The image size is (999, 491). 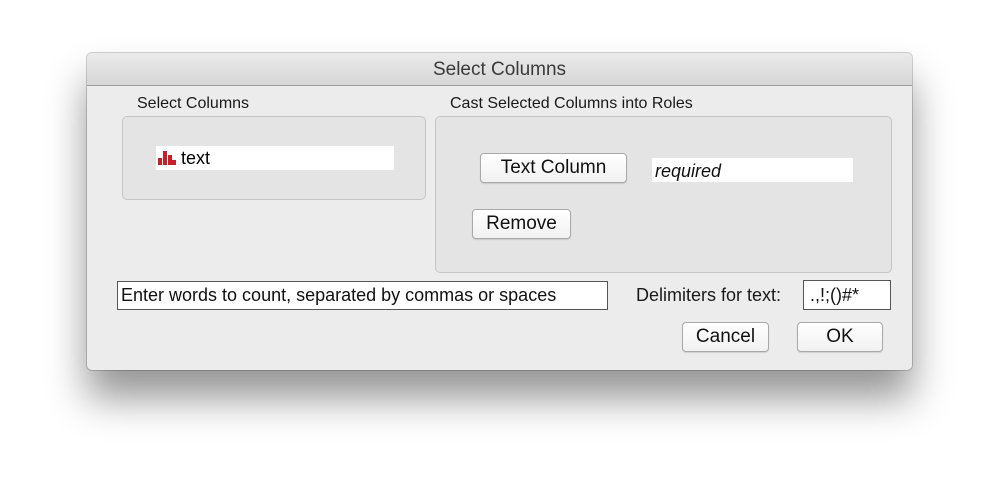 What do you see at coordinates (499, 69) in the screenshot?
I see `dialog-title: Select Columns` at bounding box center [499, 69].